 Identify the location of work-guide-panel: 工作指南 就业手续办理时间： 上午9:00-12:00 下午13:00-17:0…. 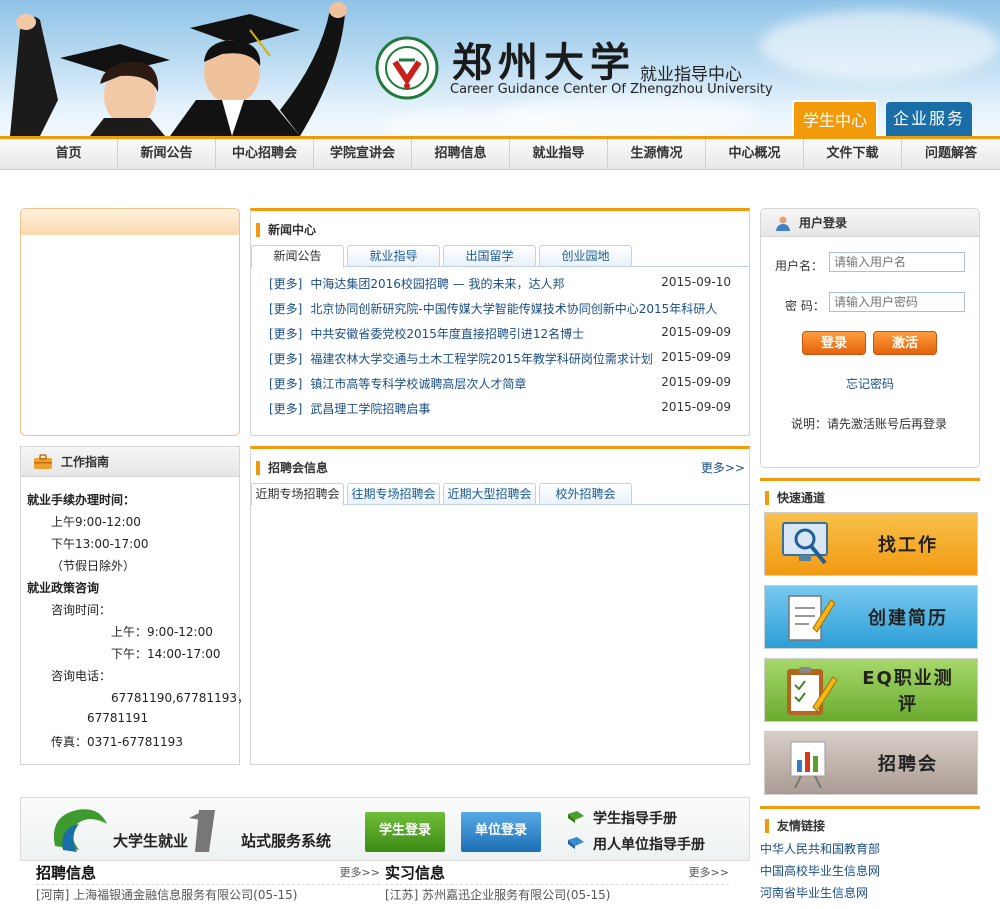
(134, 605).